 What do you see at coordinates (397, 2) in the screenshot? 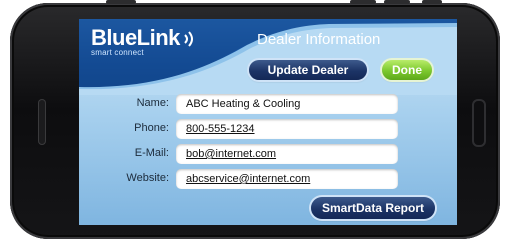
I see `volume-down-button` at bounding box center [397, 2].